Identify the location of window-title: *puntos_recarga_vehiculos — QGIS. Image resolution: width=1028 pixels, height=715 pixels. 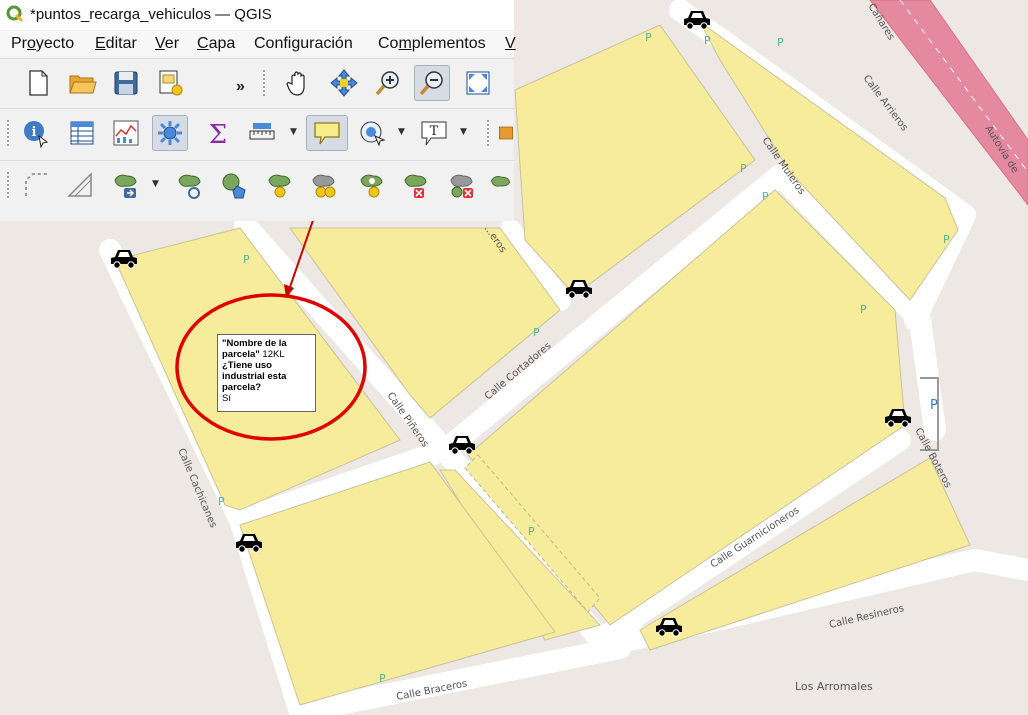
(151, 14).